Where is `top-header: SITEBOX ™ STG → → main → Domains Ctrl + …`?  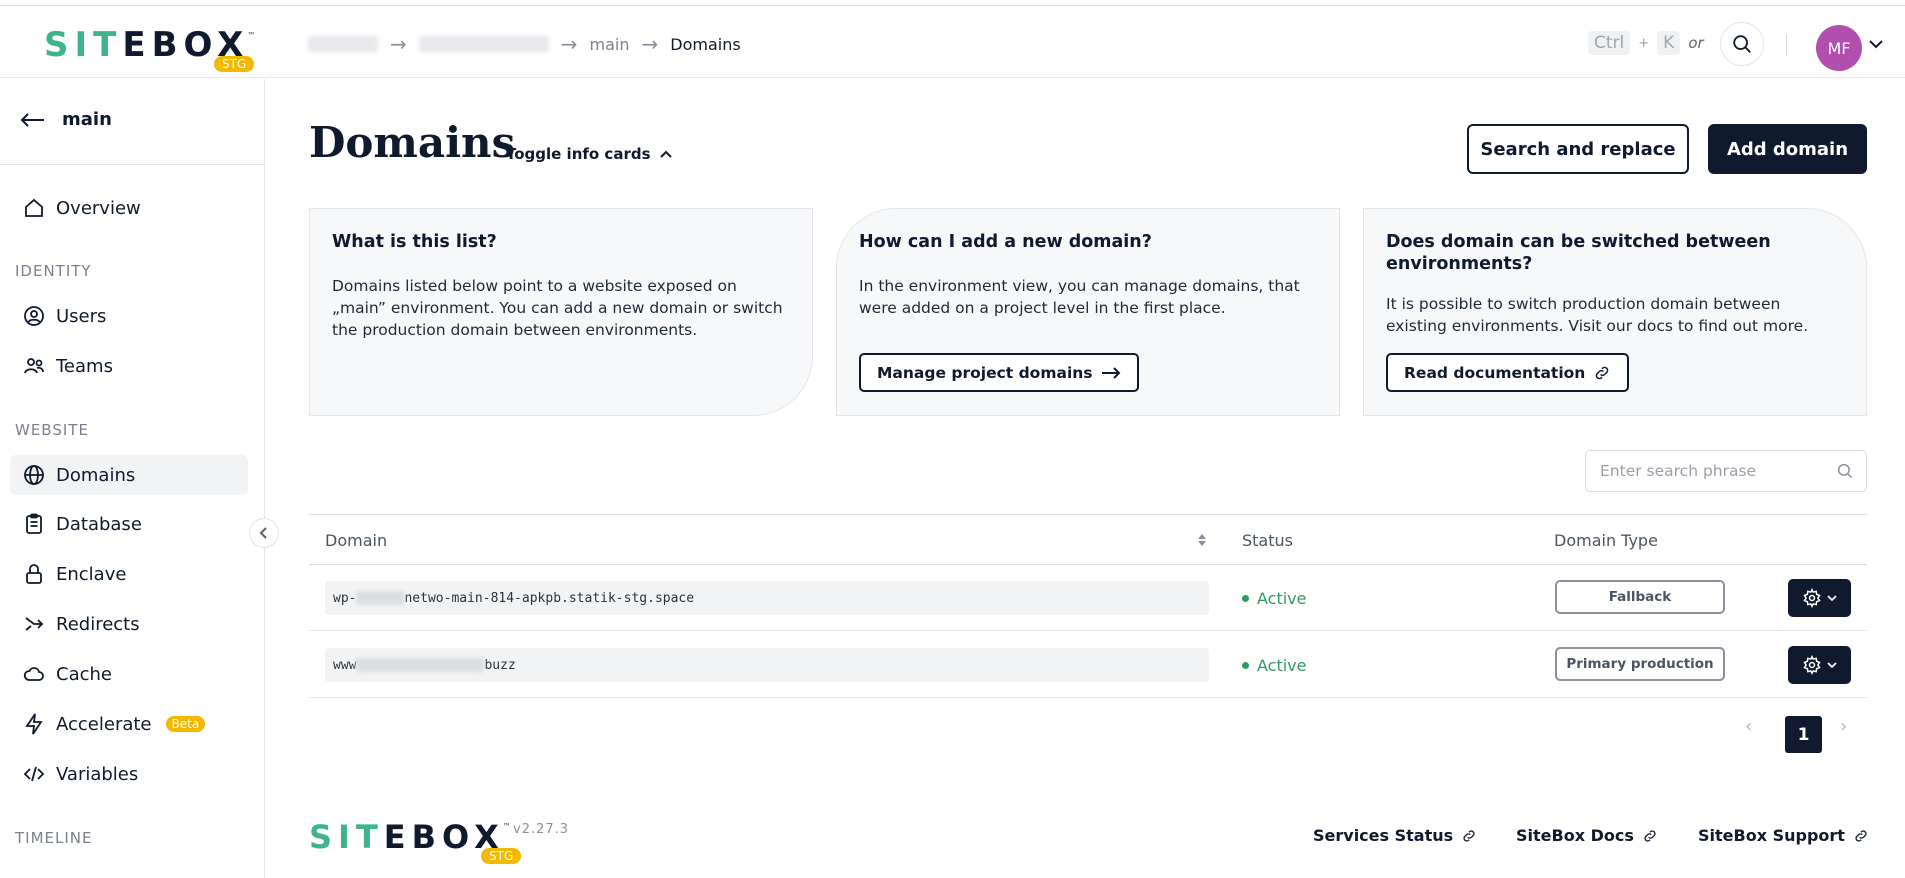 top-header: SITEBOX ™ STG → → main → Domains Ctrl + … is located at coordinates (952, 42).